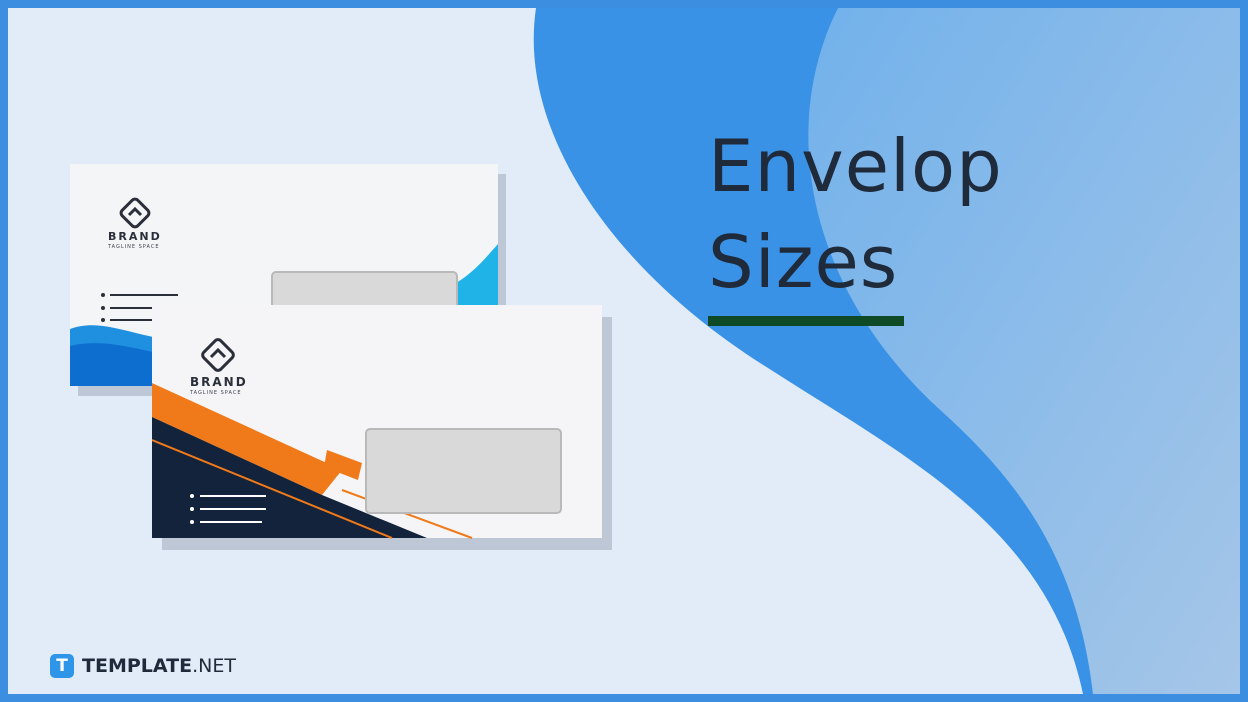 The image size is (1248, 702). I want to click on slide-title-line-1: Envelop, so click(855, 166).